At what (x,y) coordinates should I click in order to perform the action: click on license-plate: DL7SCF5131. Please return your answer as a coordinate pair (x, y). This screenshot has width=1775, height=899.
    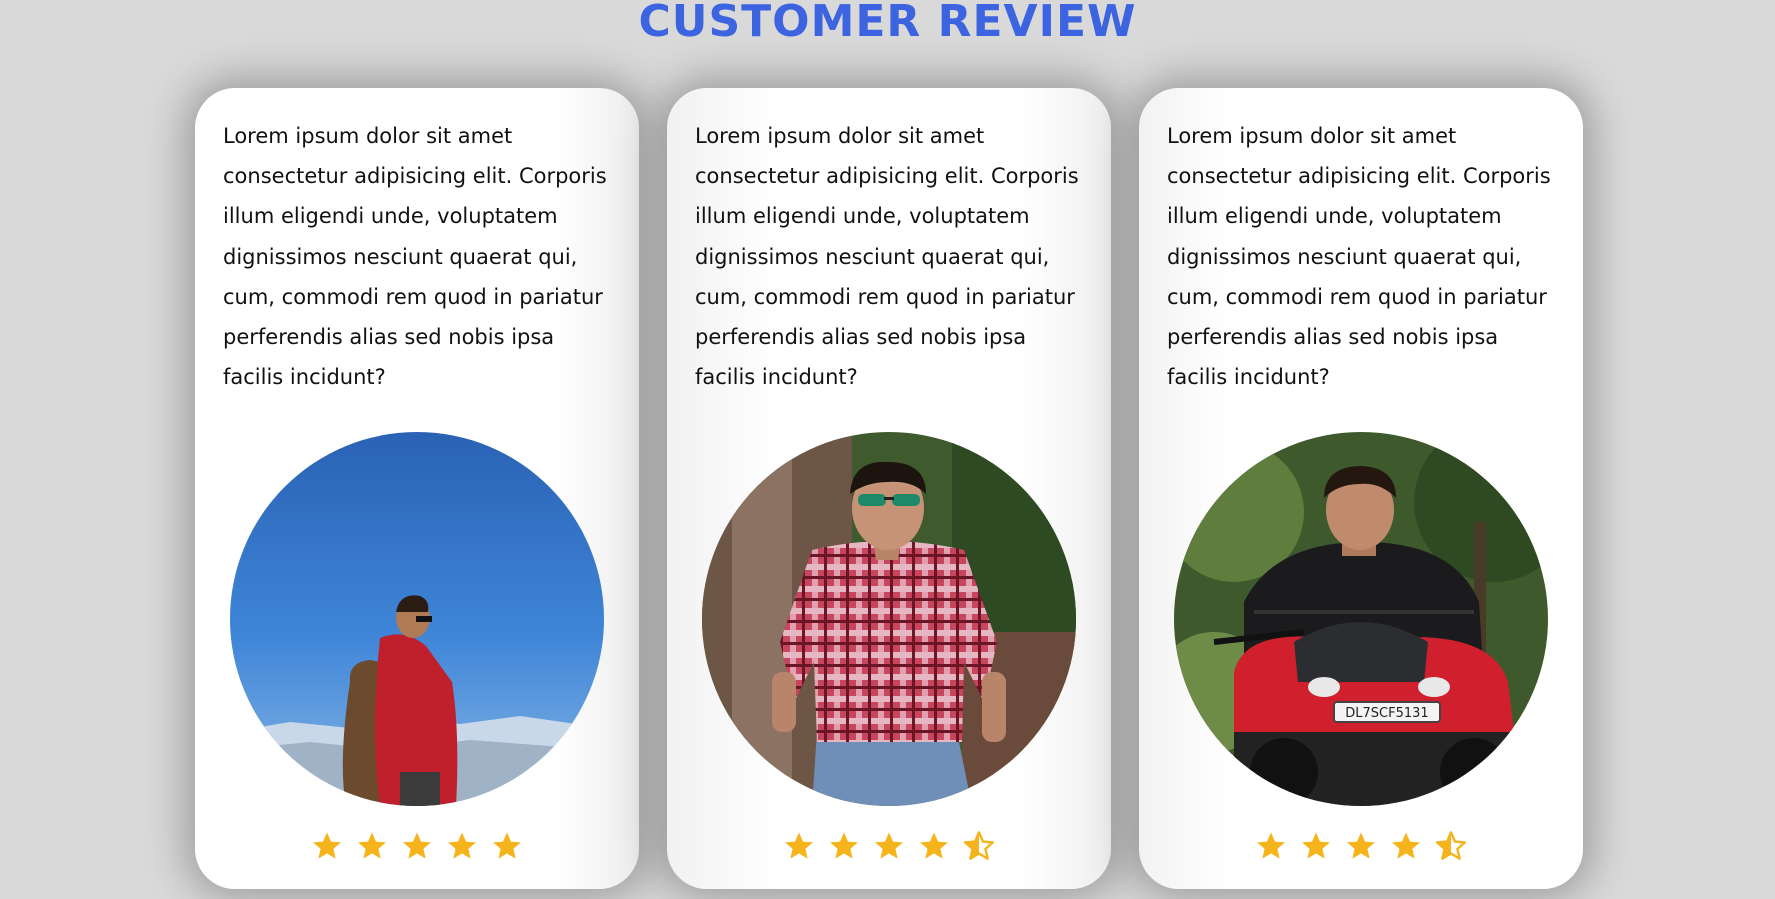
    Looking at the image, I should click on (1386, 713).